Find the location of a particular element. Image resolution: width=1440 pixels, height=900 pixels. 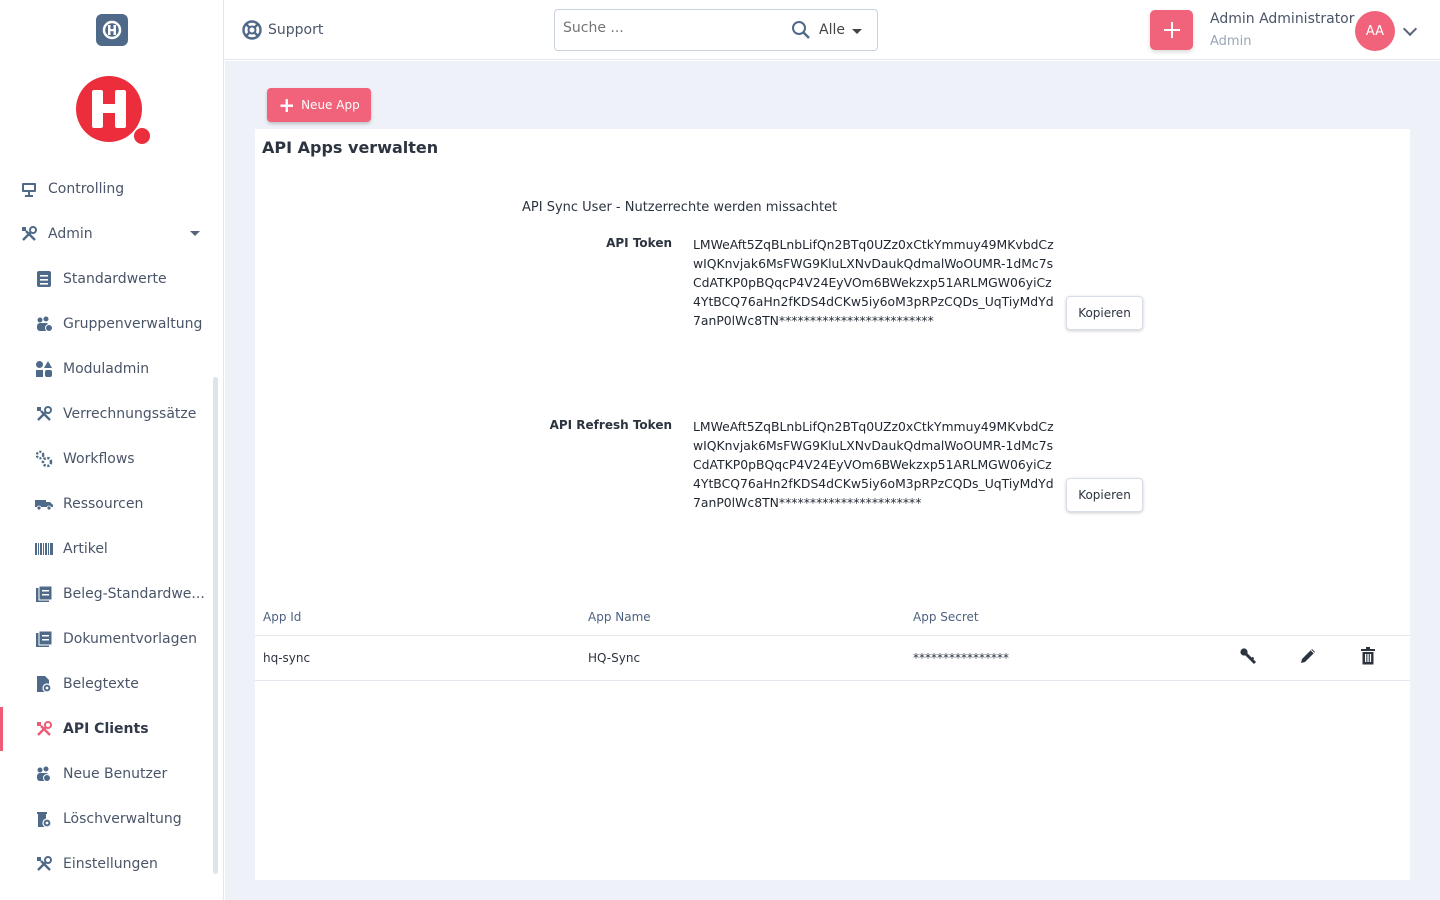

sidebar-item-moduladmin: Moduladmin is located at coordinates (91, 369).